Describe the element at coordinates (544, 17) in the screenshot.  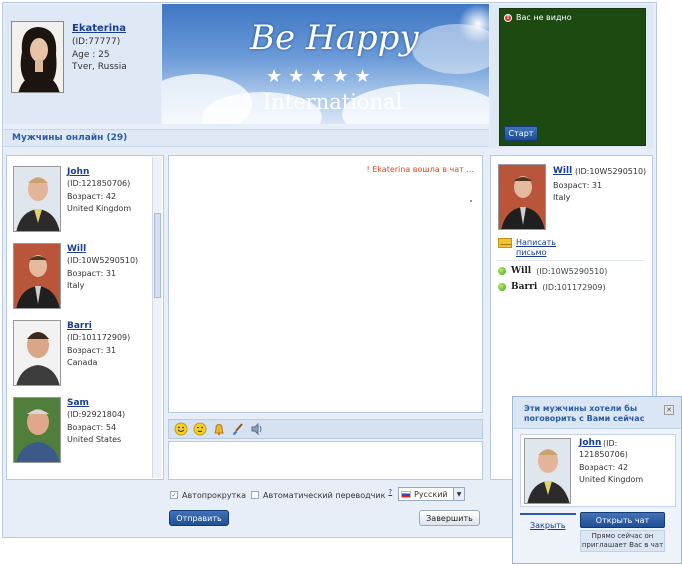
I see `camera-status-text: Вас не видно` at that location.